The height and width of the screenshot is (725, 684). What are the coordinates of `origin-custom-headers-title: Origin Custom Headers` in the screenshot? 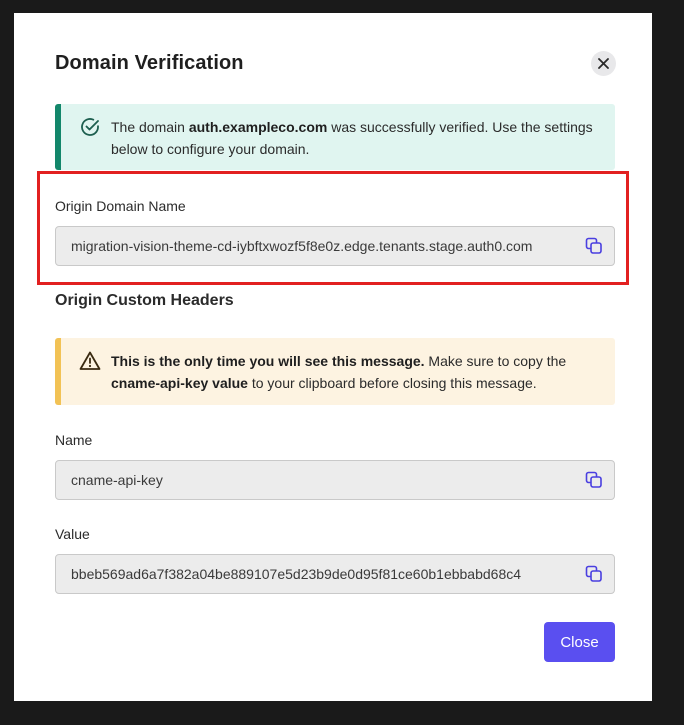 It's located at (144, 300).